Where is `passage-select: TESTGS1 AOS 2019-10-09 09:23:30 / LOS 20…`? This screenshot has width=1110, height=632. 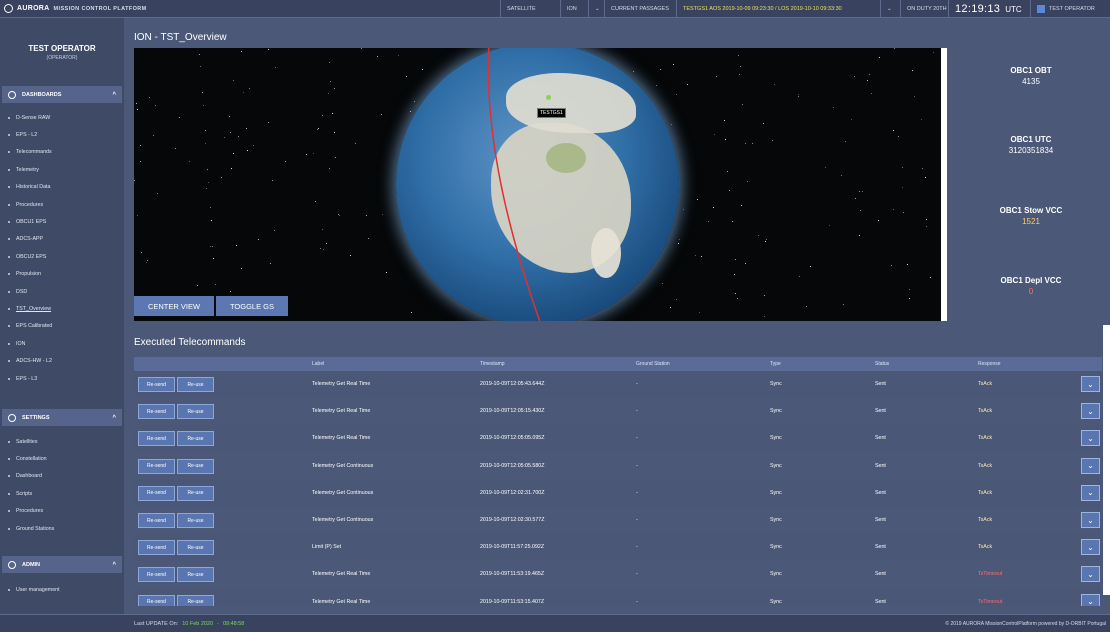 passage-select: TESTGS1 AOS 2019-10-09 09:23:30 / LOS 20… is located at coordinates (778, 9).